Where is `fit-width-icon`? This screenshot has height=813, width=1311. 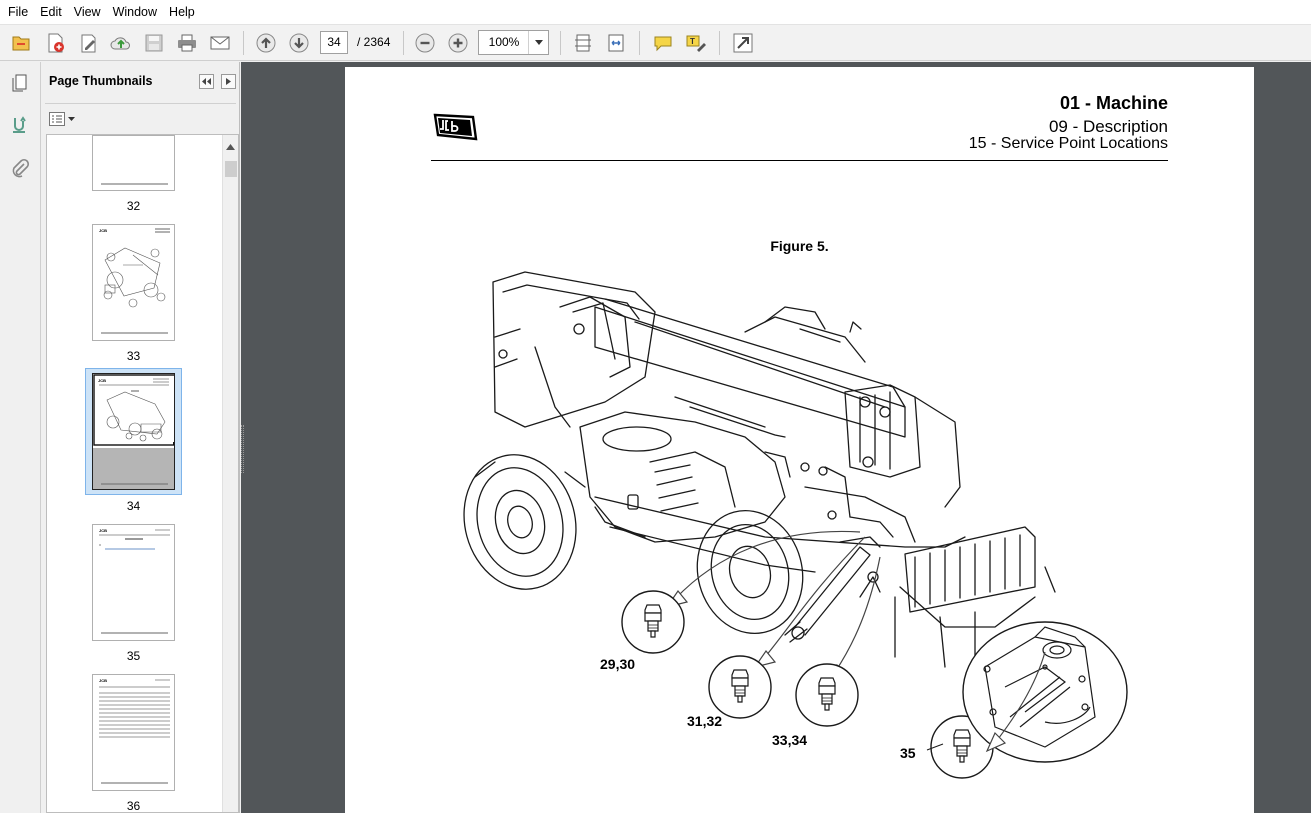
fit-width-icon is located at coordinates (616, 43).